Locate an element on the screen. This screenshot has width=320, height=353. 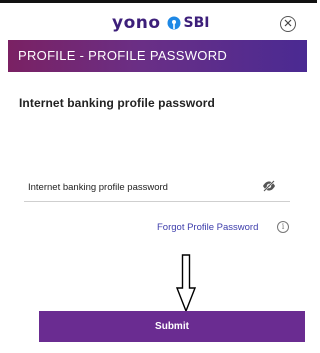
brand-logo: yono SBI is located at coordinates (161, 23).